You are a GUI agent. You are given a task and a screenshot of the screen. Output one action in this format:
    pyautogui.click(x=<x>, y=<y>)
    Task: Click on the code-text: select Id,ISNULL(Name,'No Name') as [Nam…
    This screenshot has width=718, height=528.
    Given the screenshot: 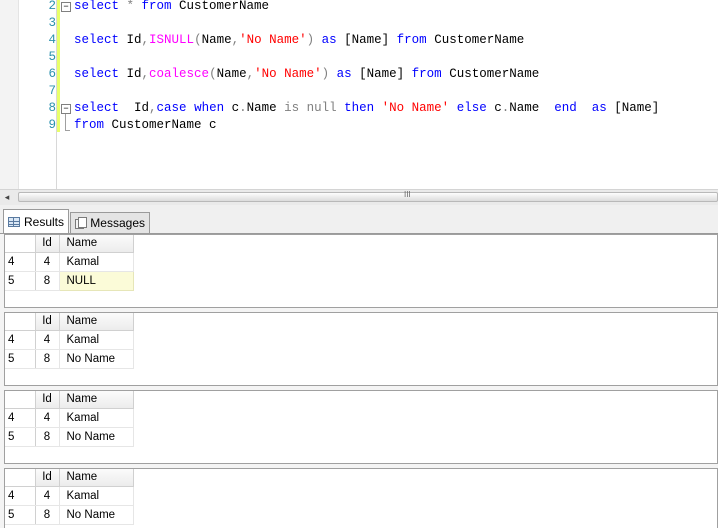 What is the action you would take?
    pyautogui.click(x=299, y=40)
    